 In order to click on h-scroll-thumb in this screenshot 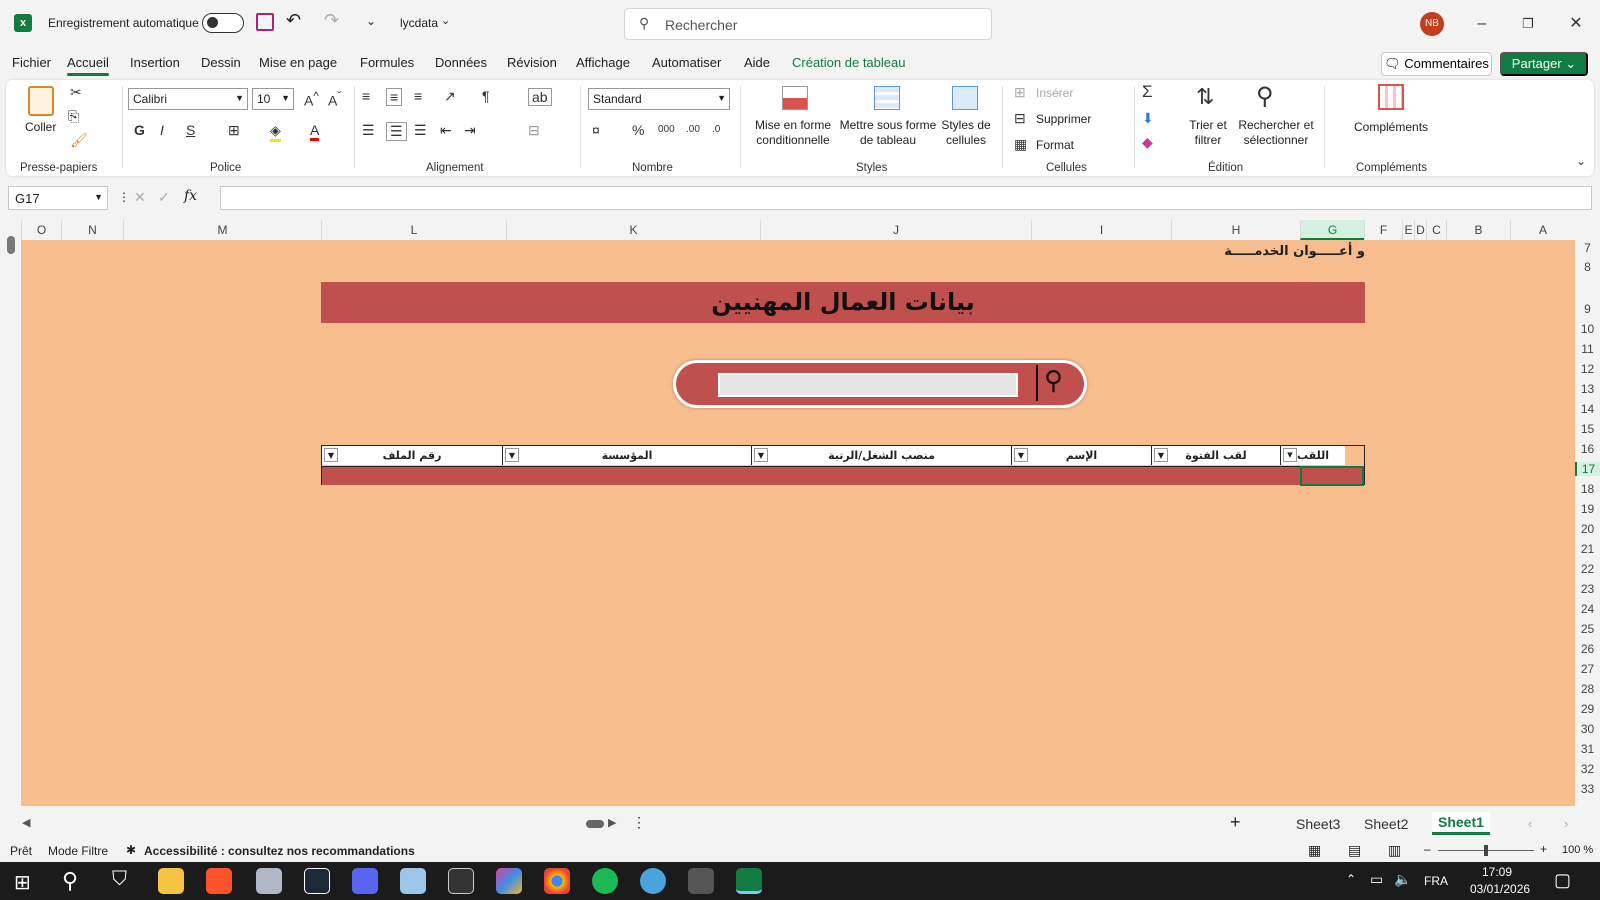, I will do `click(595, 824)`.